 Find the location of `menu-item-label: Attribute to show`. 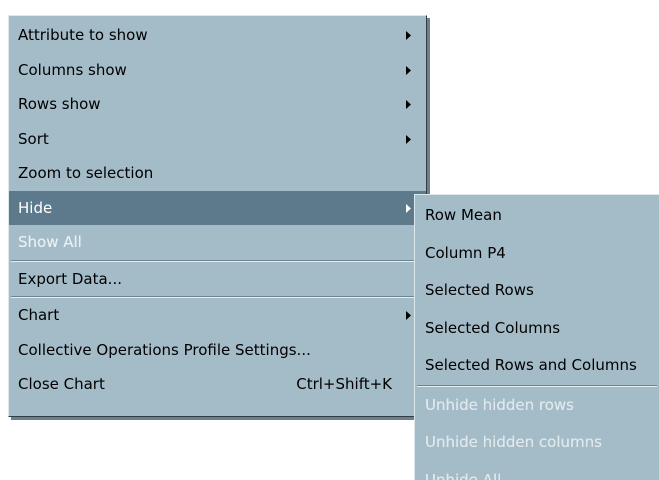

menu-item-label: Attribute to show is located at coordinates (83, 35).